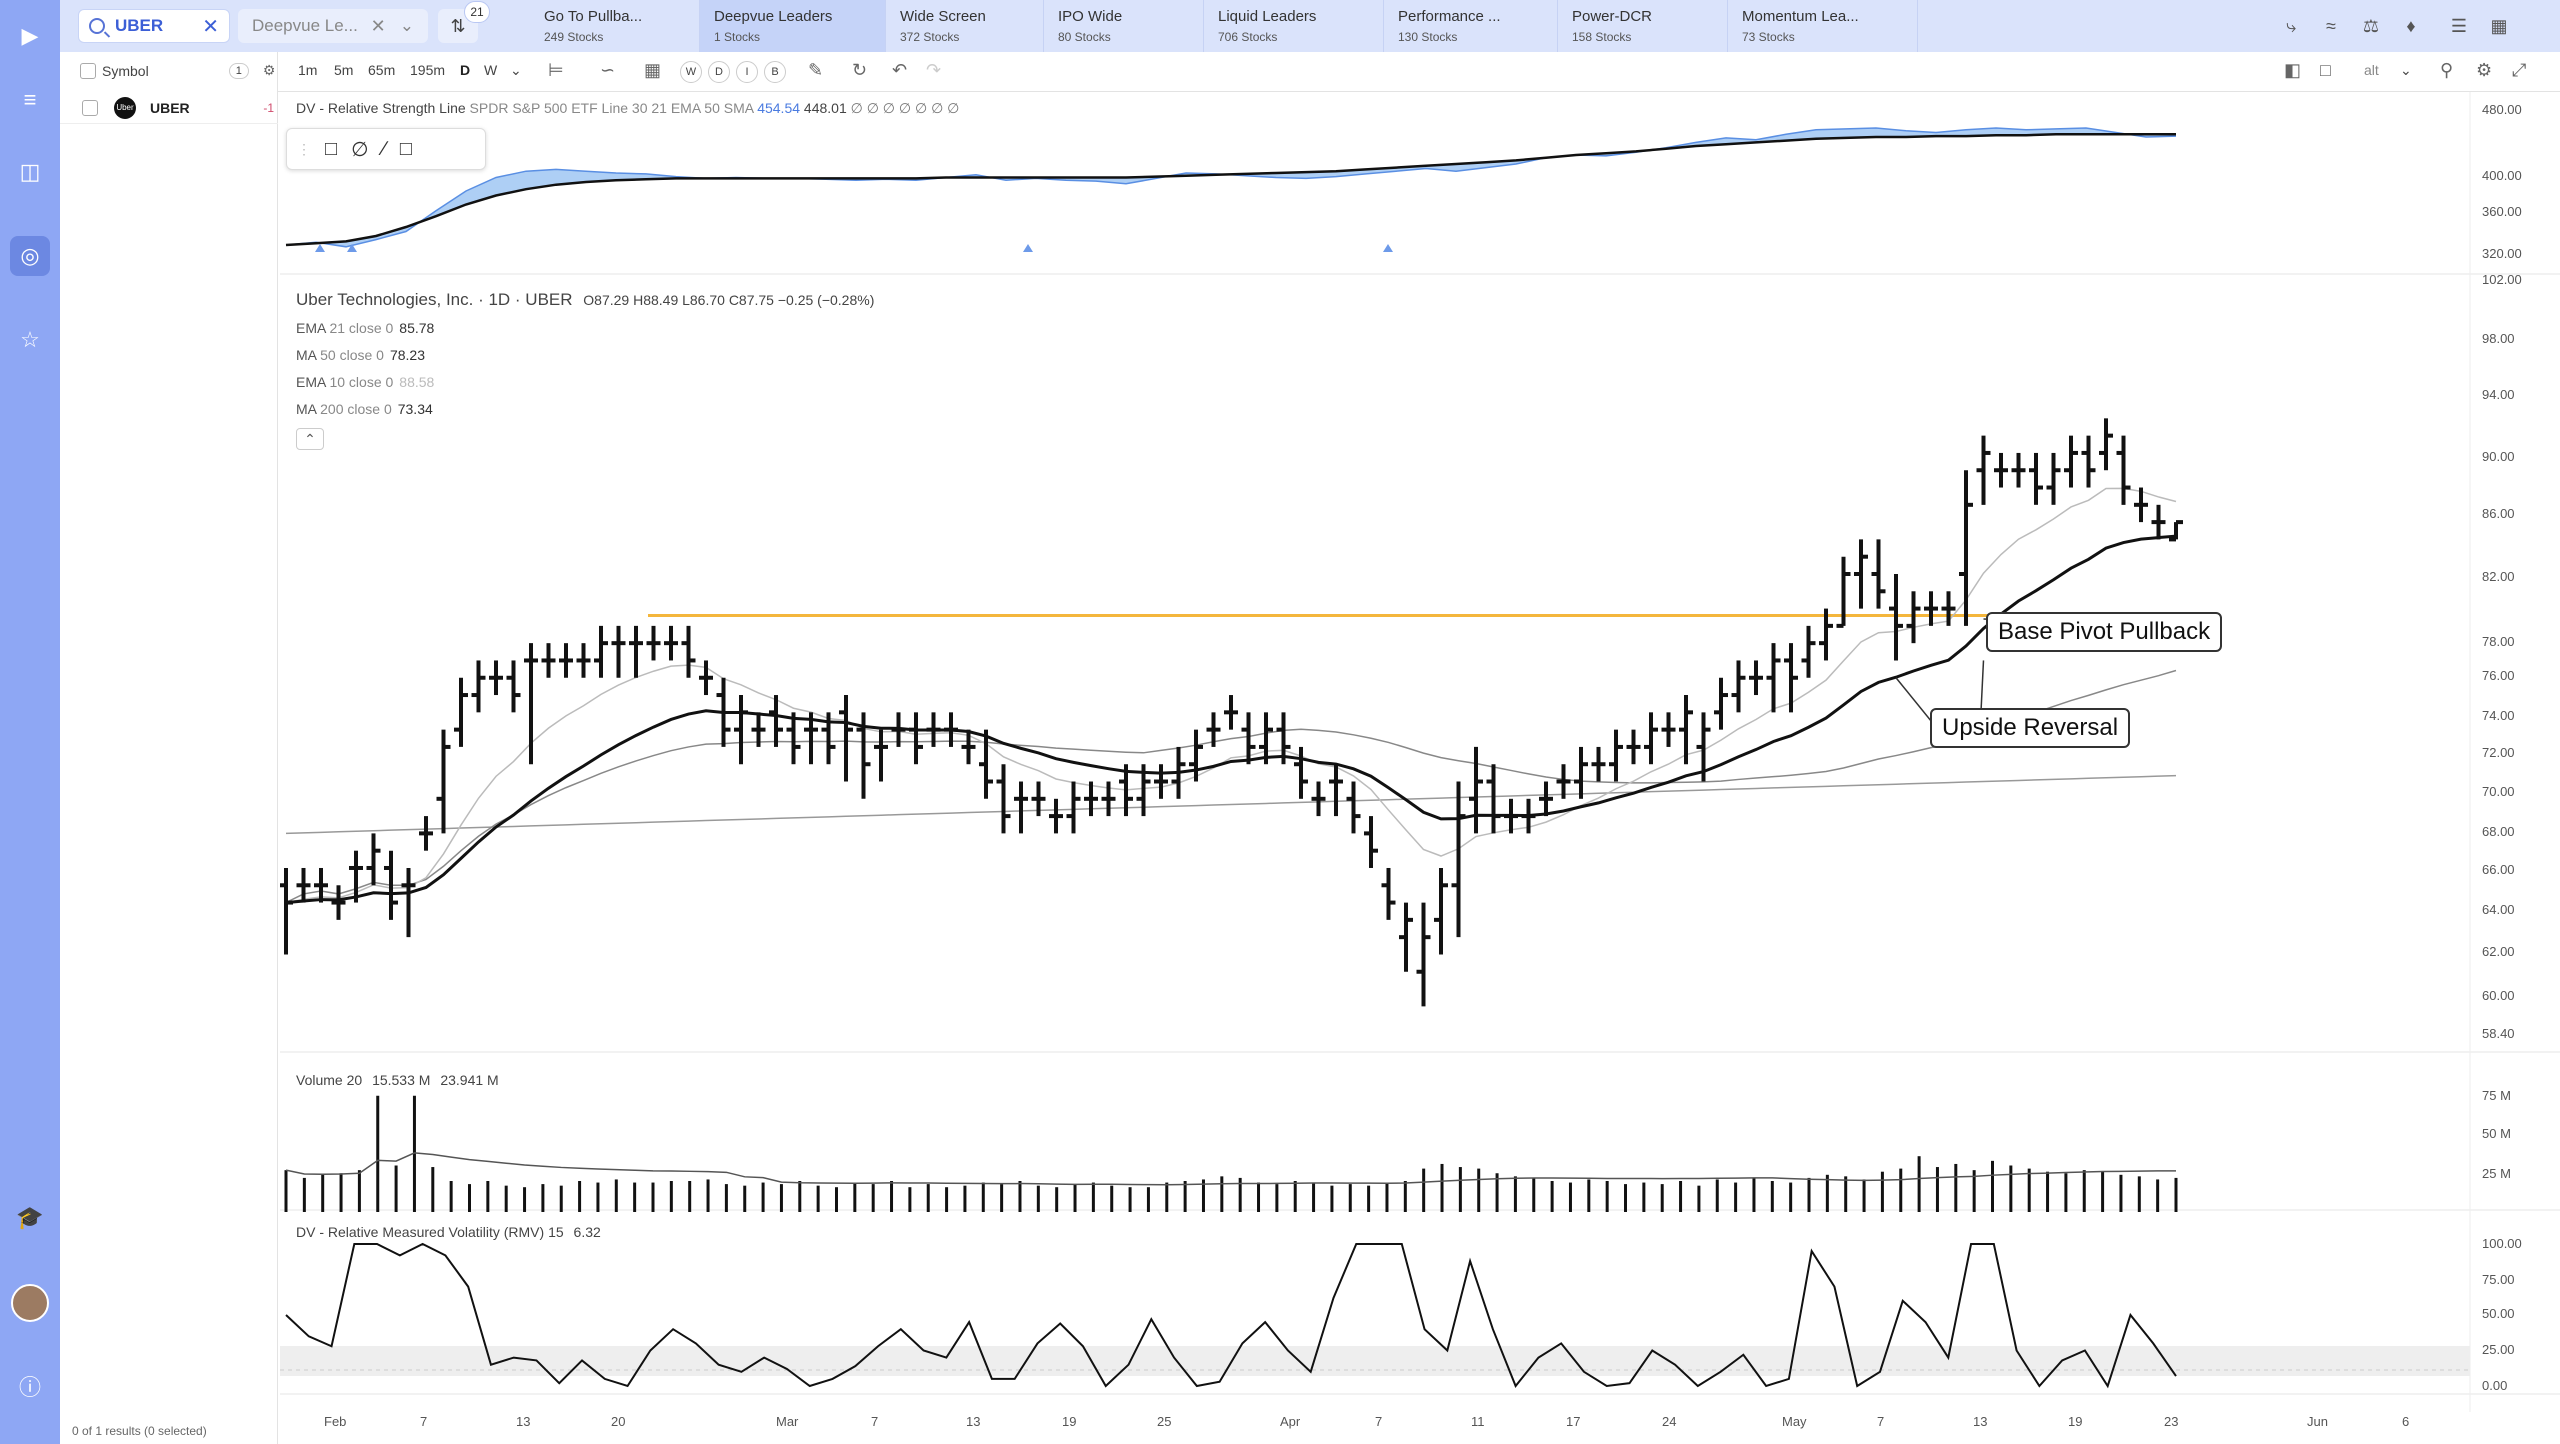 The width and height of the screenshot is (2560, 1444). I want to click on refresh-icon: ↻, so click(859, 70).